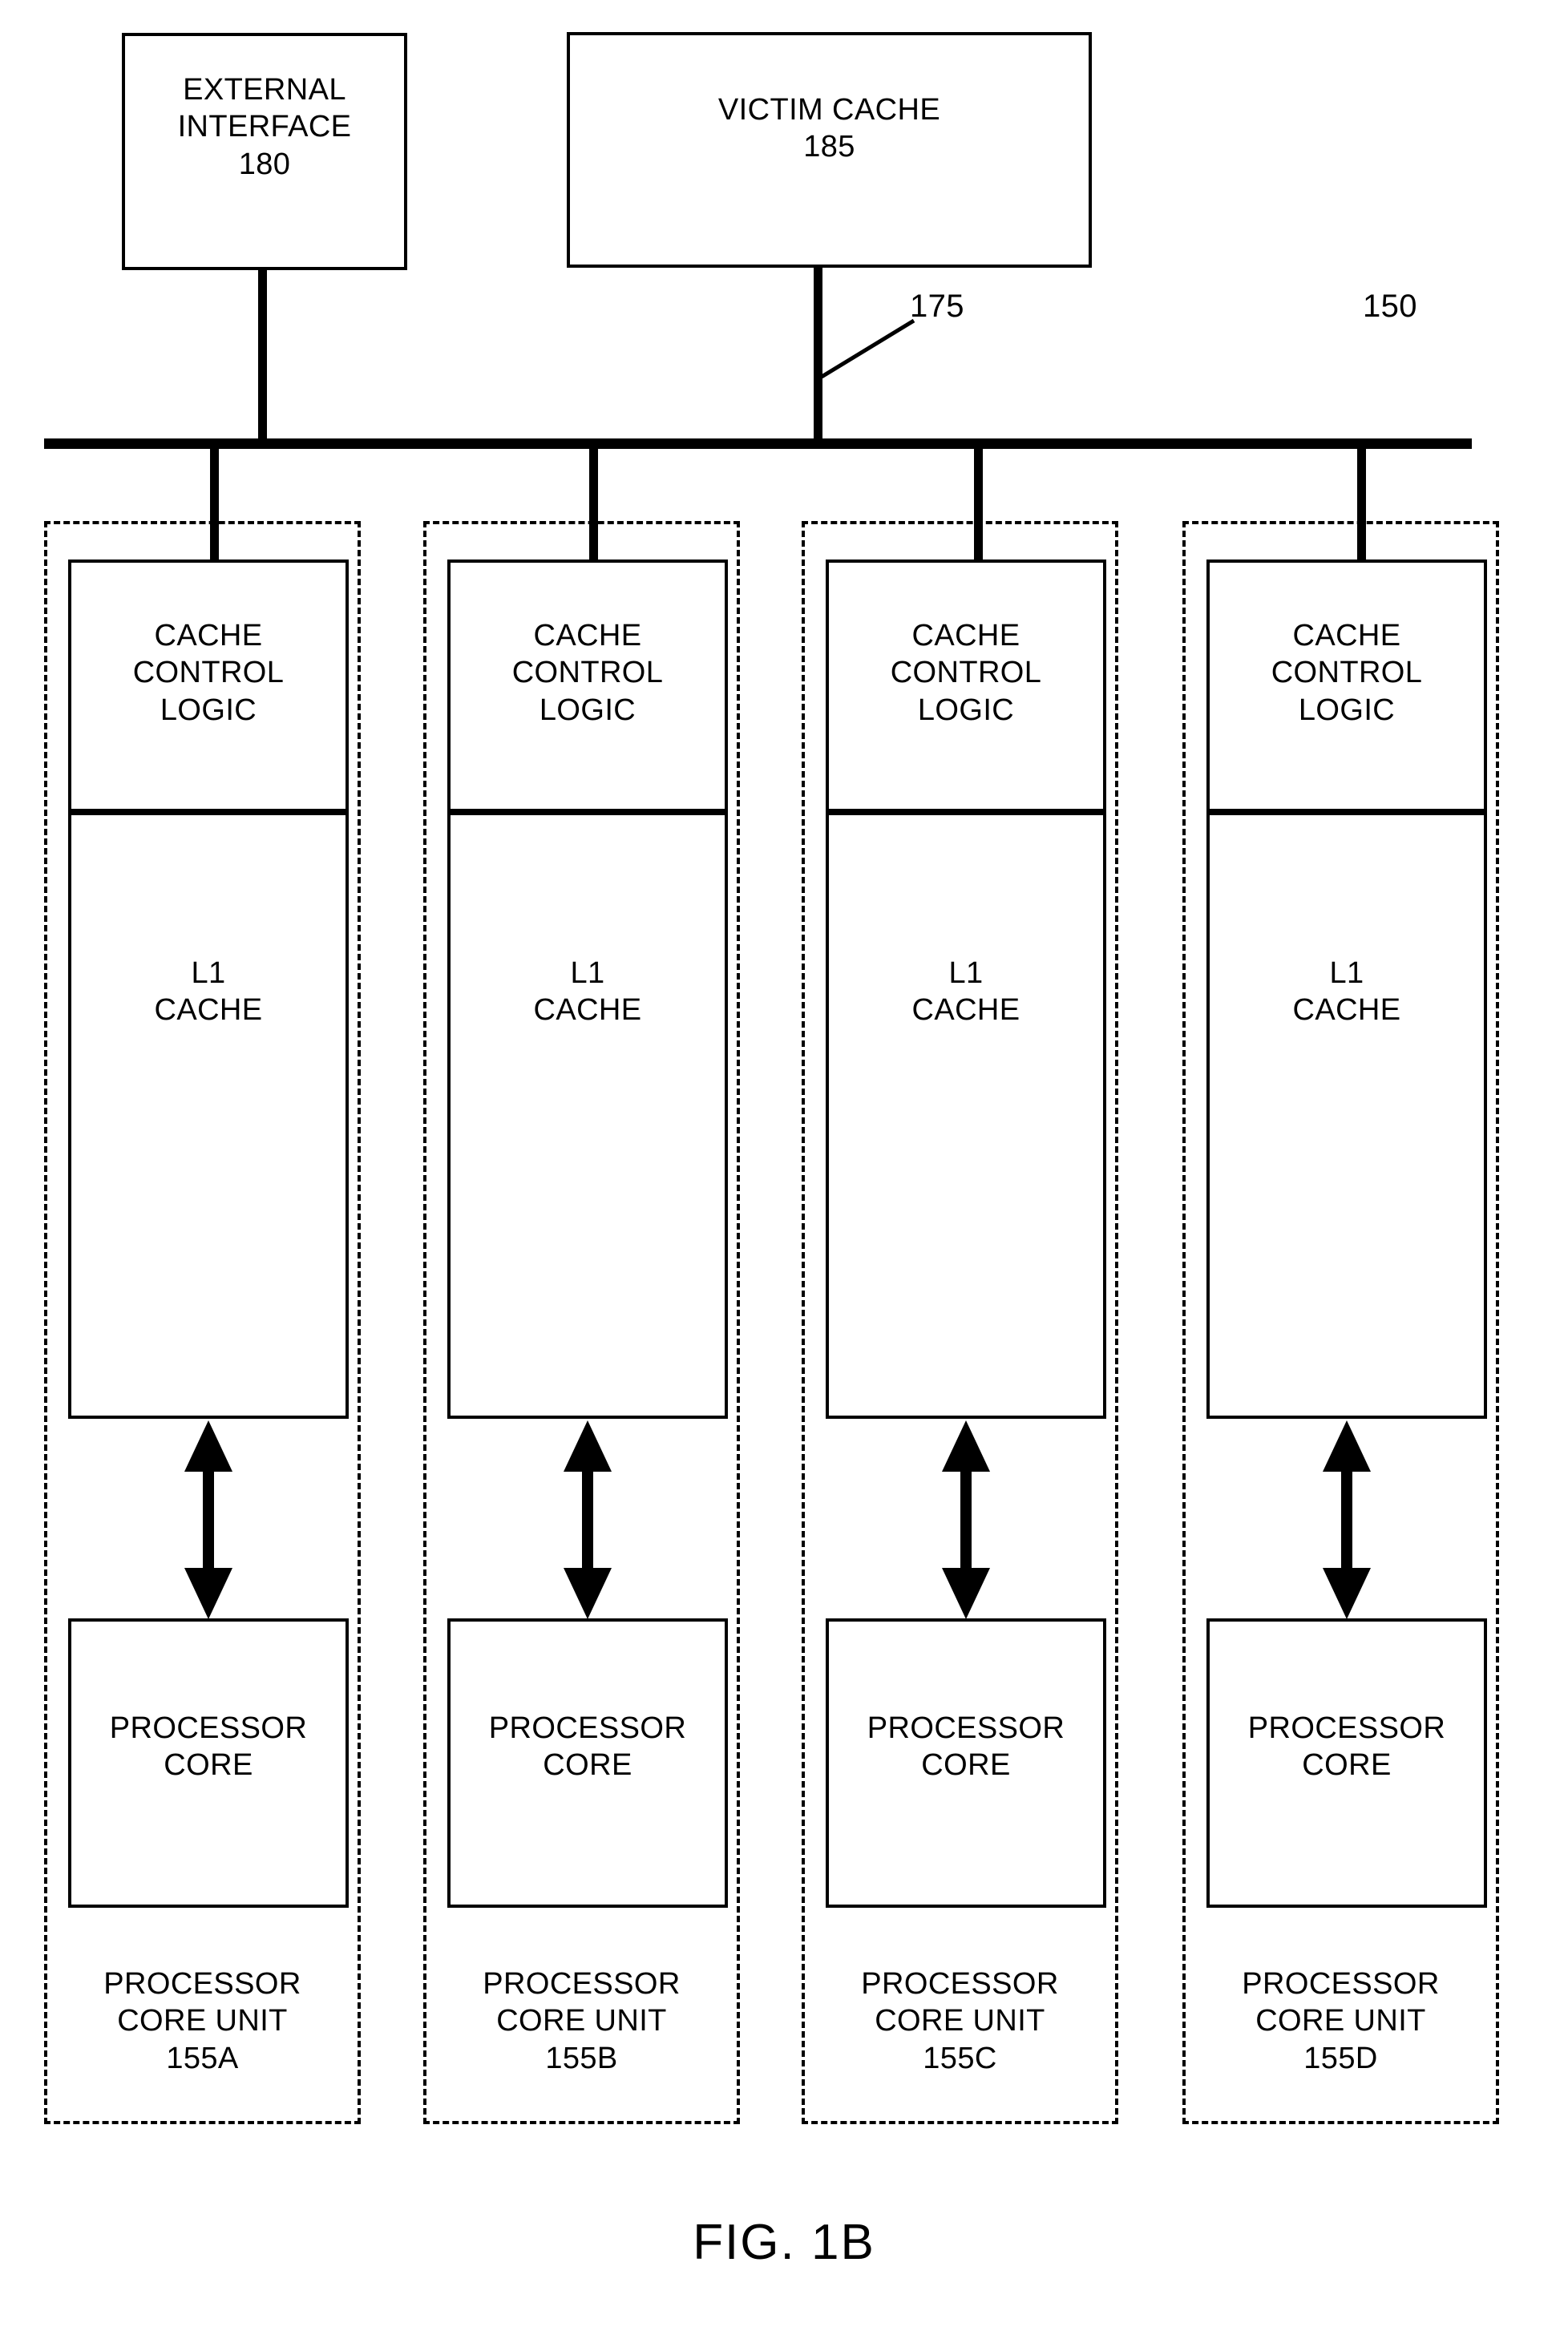 The image size is (1568, 2339). I want to click on external-interface-box: EXTERNAL INTERFACE 180, so click(264, 151).